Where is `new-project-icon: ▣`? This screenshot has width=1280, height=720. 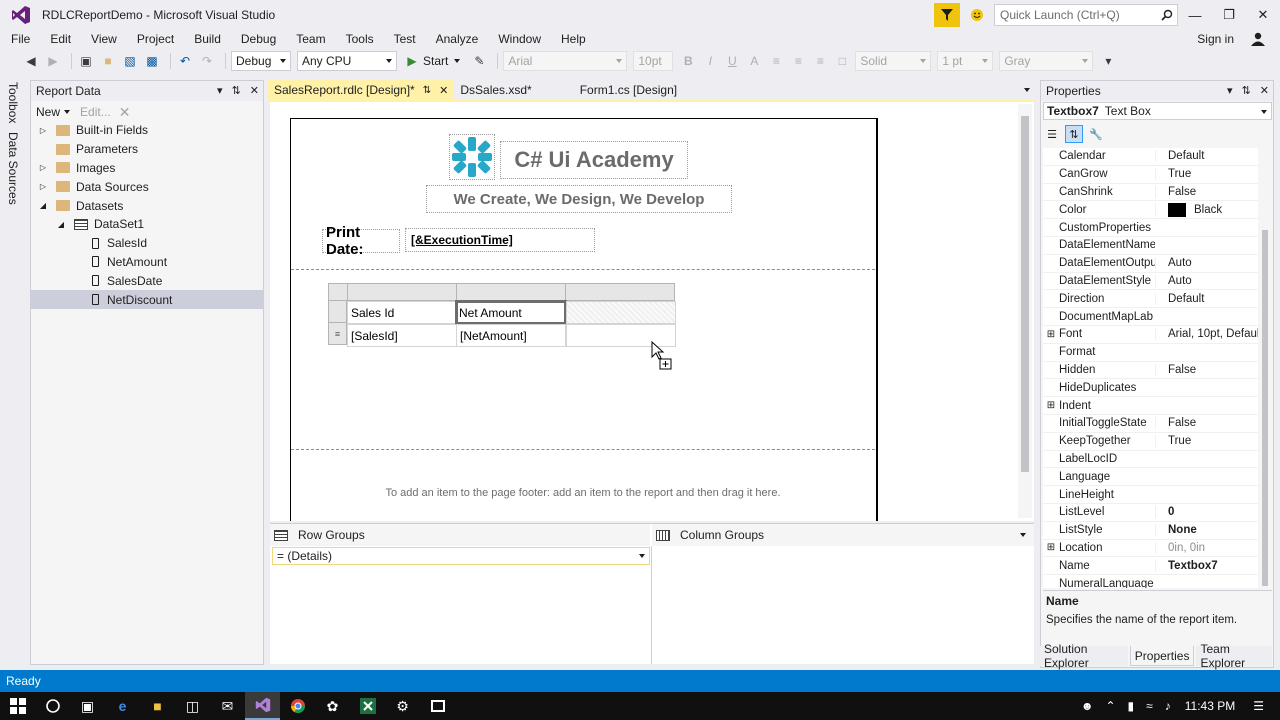
new-project-icon: ▣ is located at coordinates (86, 61).